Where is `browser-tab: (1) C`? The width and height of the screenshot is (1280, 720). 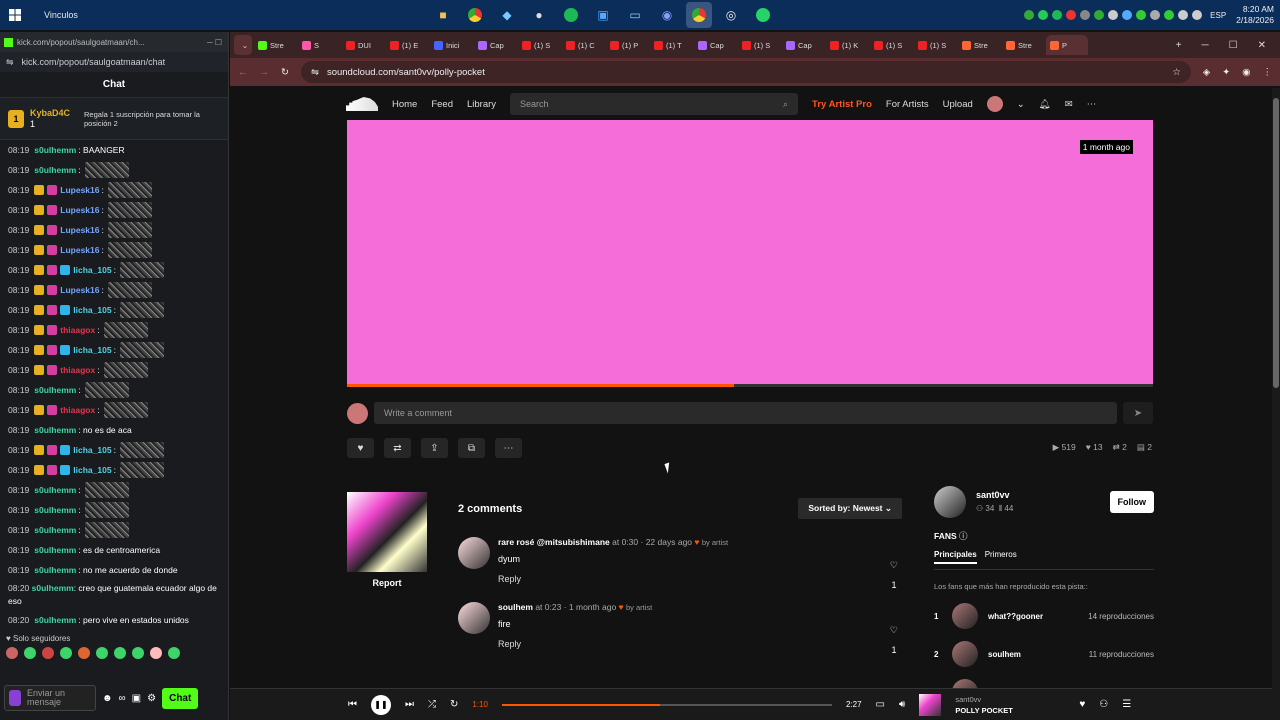
browser-tab: (1) C is located at coordinates (583, 45).